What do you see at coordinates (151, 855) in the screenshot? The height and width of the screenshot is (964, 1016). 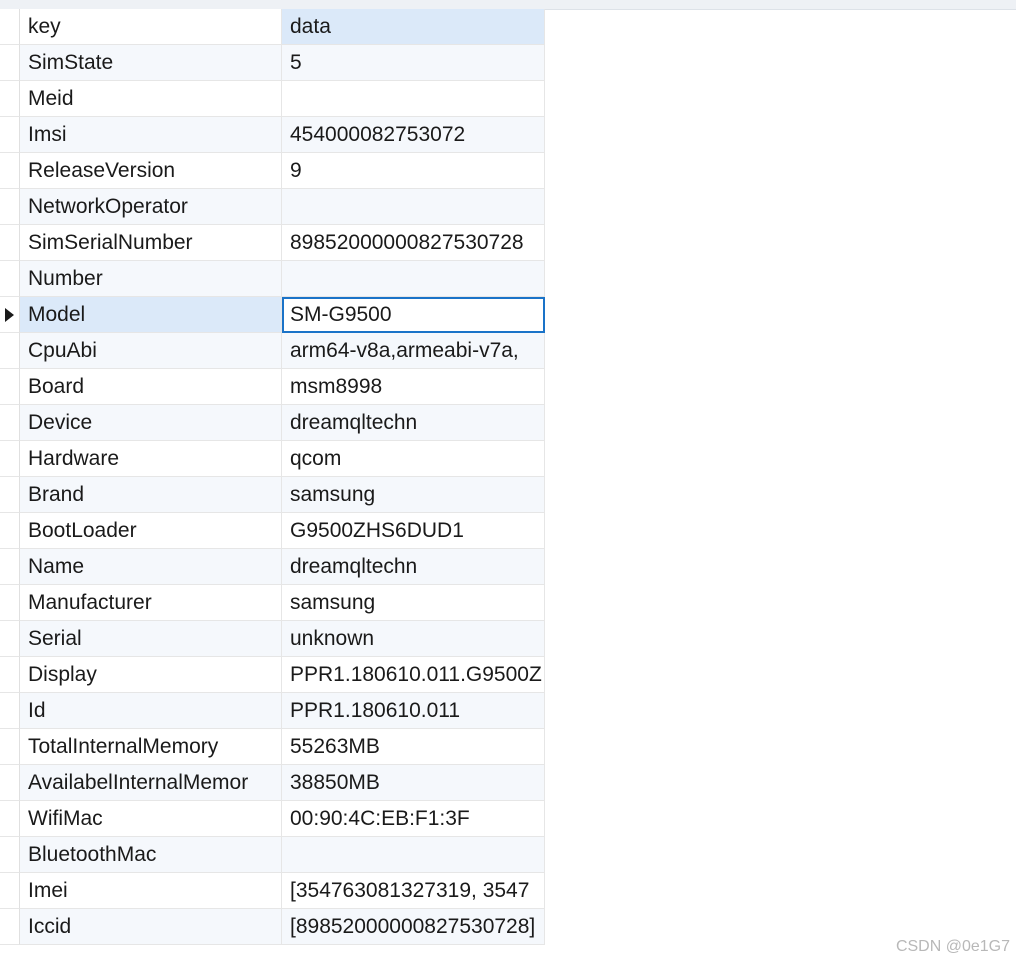 I see `key-cell: BluetoothMac` at bounding box center [151, 855].